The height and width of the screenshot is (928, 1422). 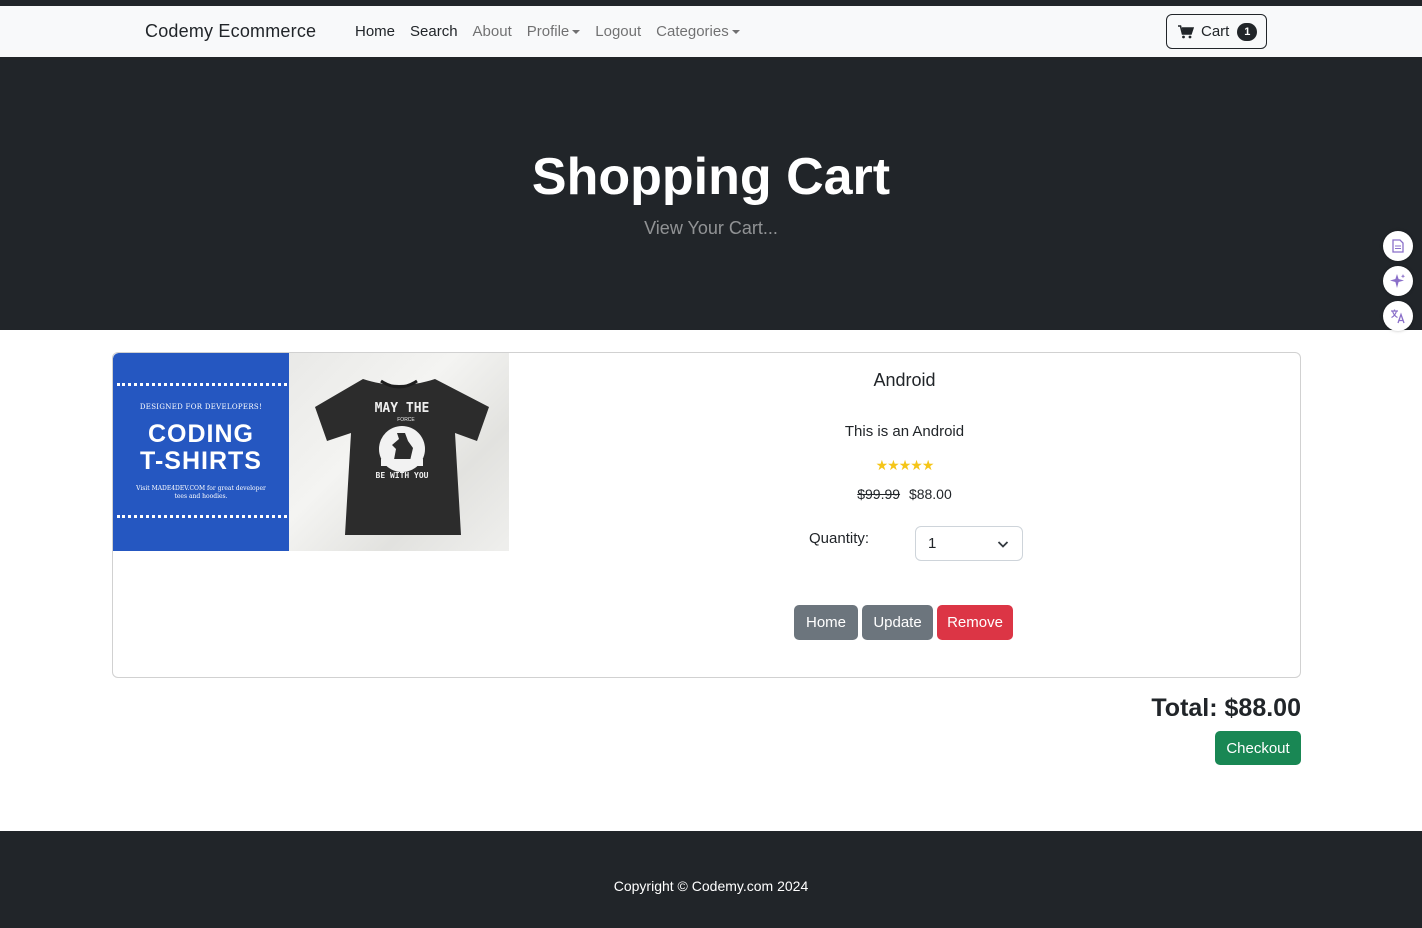 What do you see at coordinates (904, 380) in the screenshot?
I see `product-title: Android` at bounding box center [904, 380].